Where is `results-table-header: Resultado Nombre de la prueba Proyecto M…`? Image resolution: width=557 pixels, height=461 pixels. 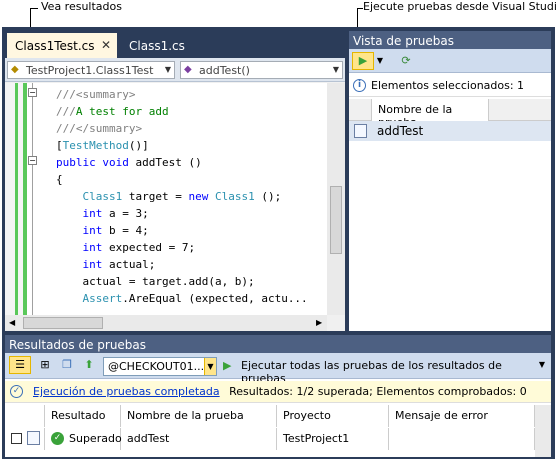
results-table-header: Resultado Nombre de la prueba Proyecto M… is located at coordinates (278, 416).